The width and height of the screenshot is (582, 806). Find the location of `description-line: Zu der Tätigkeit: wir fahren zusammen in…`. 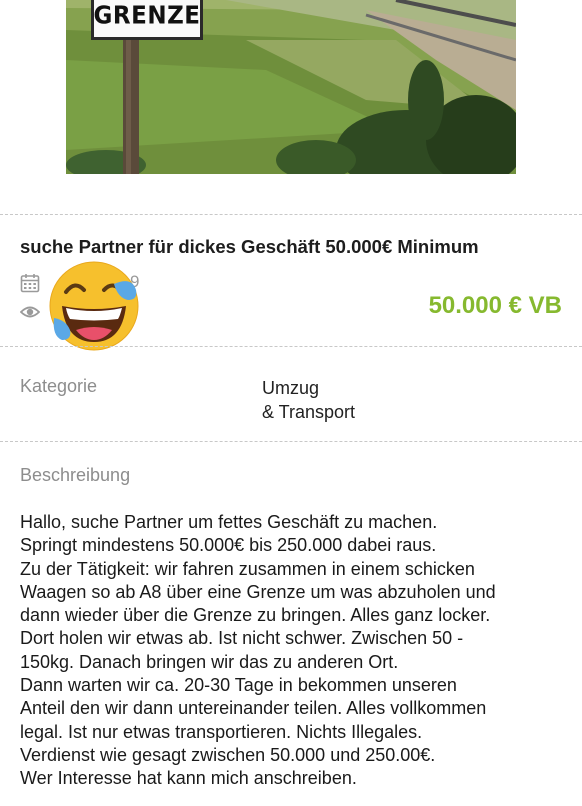

description-line: Zu der Tätigkeit: wir fahren zusammen in… is located at coordinates (247, 568).